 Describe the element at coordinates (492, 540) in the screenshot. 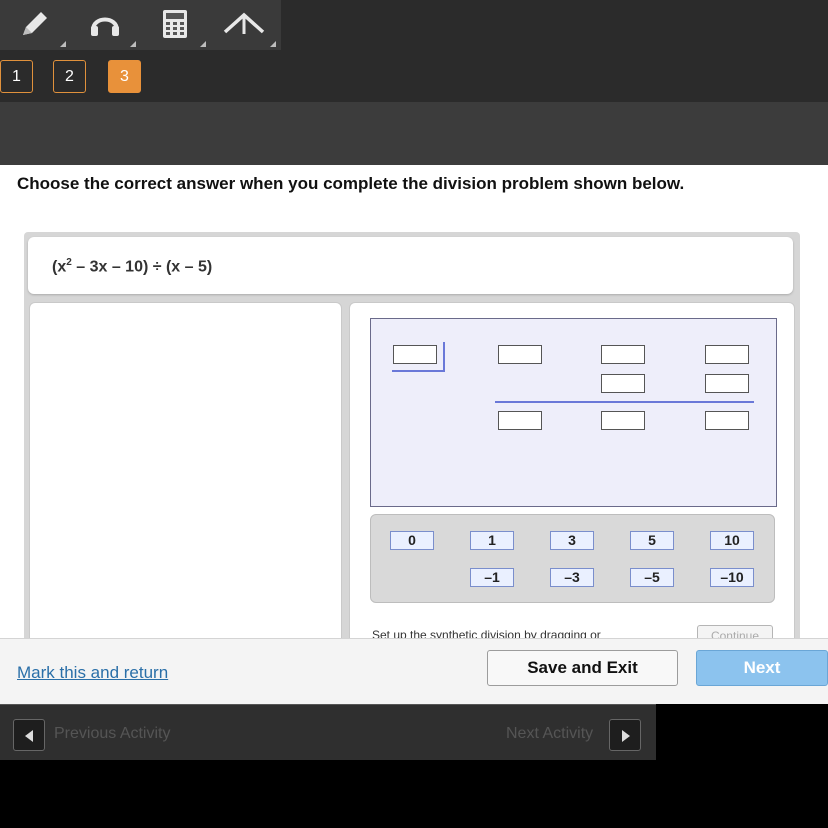

I see `tile-1: 1` at that location.